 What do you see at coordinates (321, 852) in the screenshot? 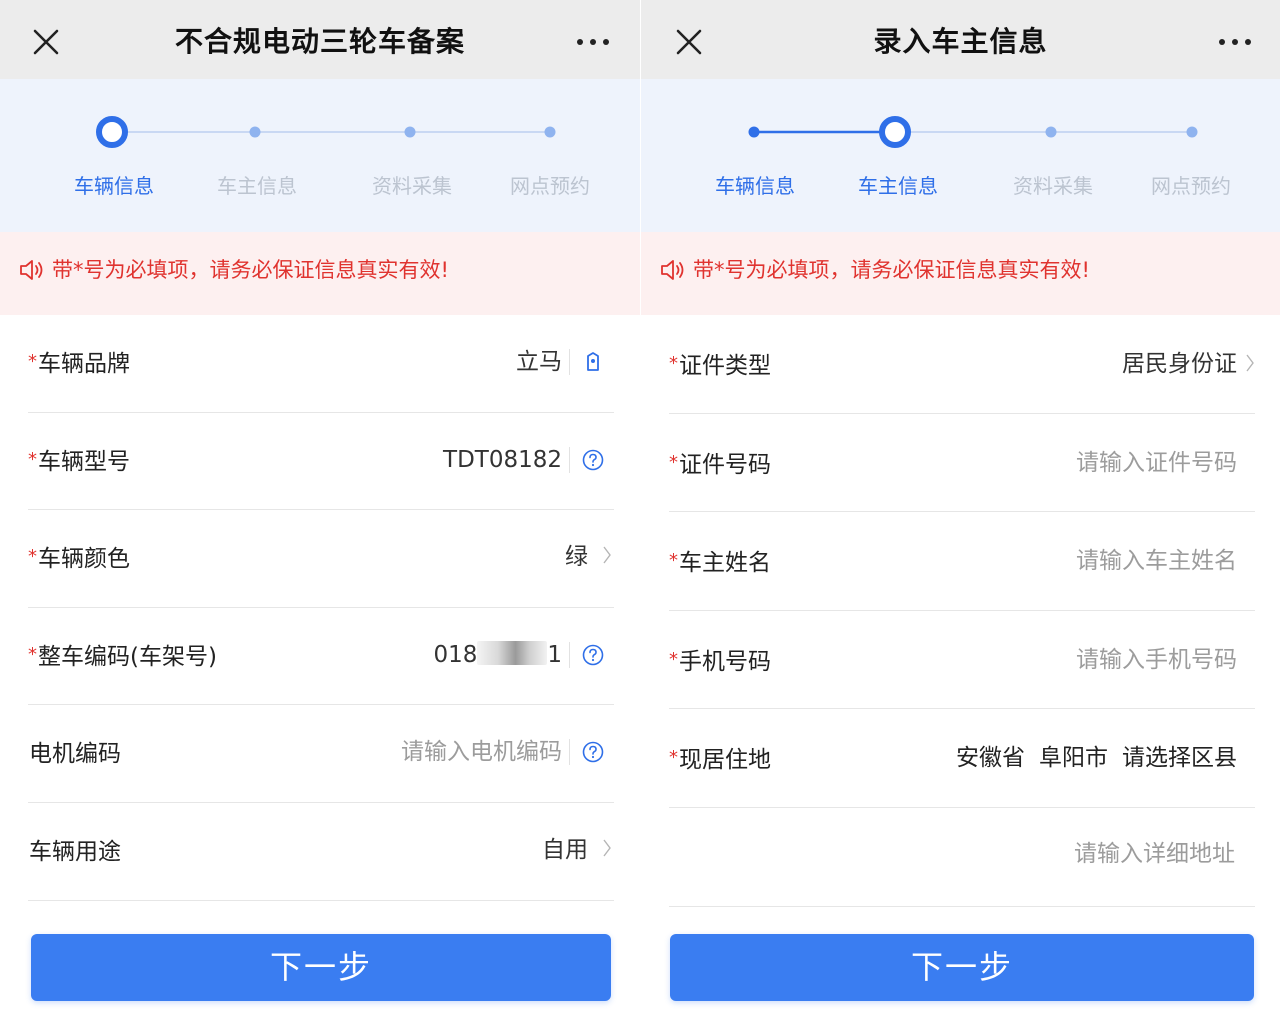
I see `field-vehicle-usage: 车辆用途 自用` at bounding box center [321, 852].